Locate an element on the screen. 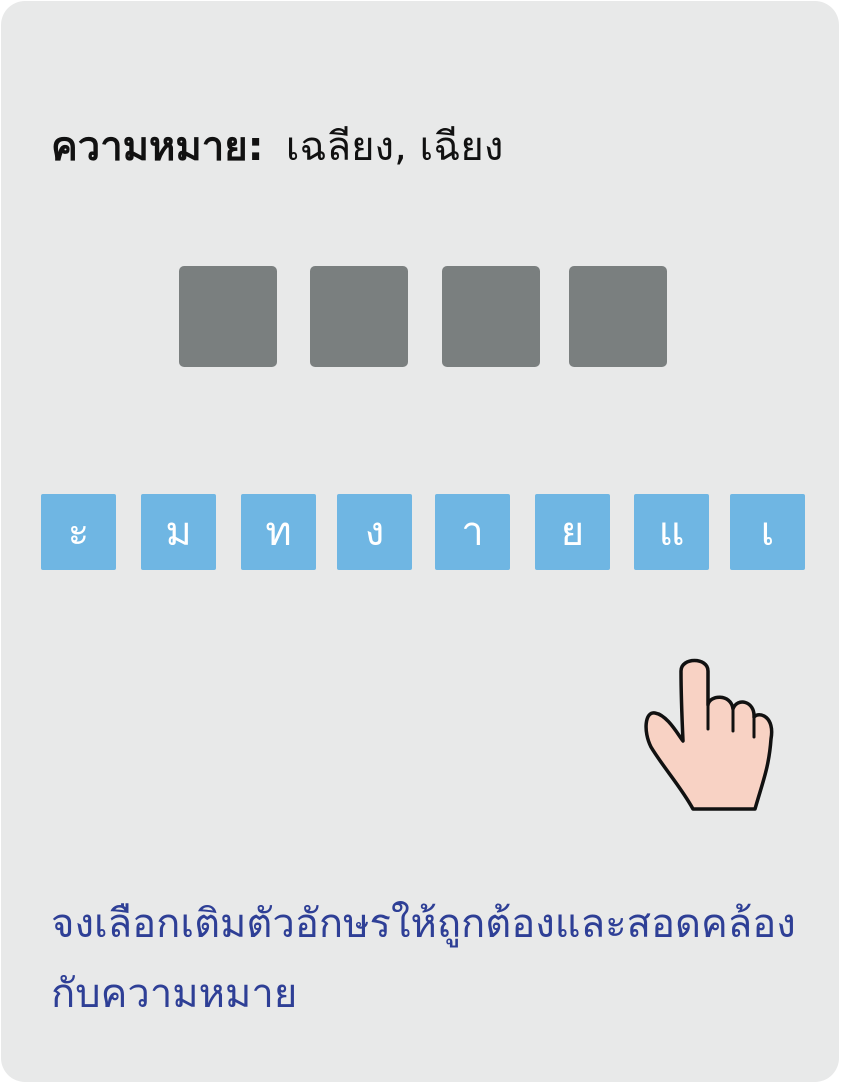 Image resolution: width=841 pixels, height=1084 pixels. meaning-row: ความหมาย: เฉลียง, เฉียง is located at coordinates (277, 147).